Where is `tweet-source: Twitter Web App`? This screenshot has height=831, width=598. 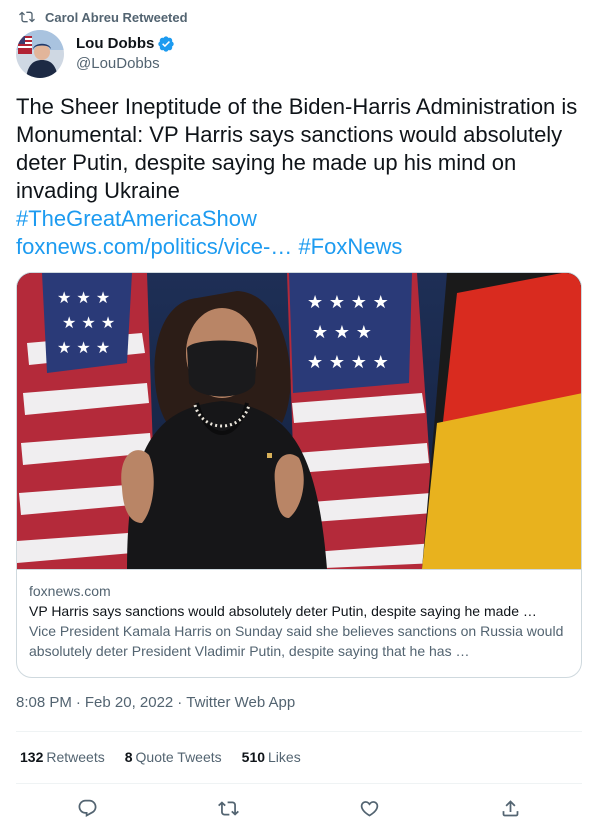 tweet-source: Twitter Web App is located at coordinates (240, 702).